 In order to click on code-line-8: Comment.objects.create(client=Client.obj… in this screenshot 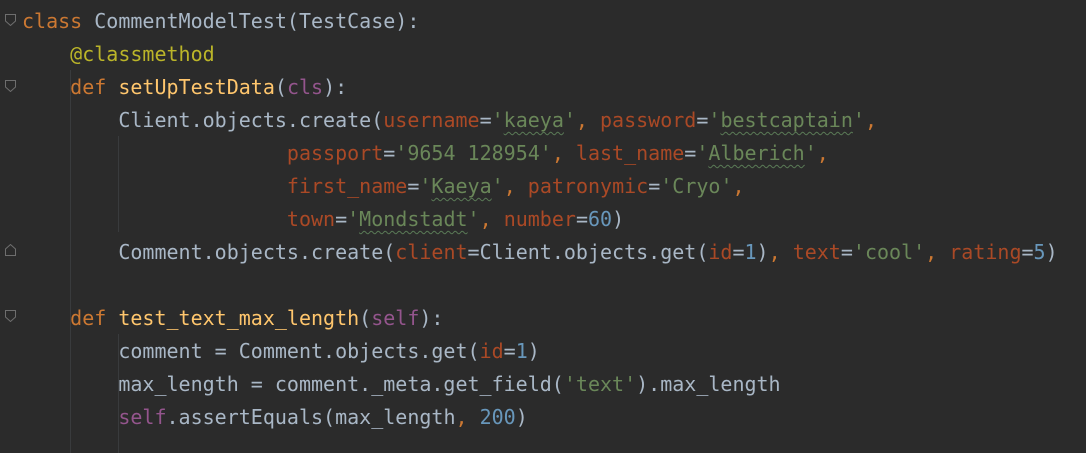, I will do `click(588, 252)`.